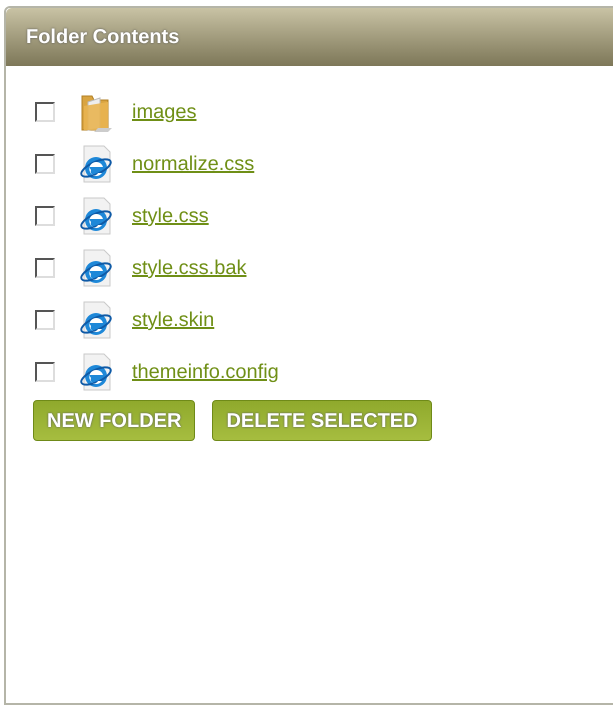 The width and height of the screenshot is (613, 706). Describe the element at coordinates (173, 320) in the screenshot. I see `file-link: style.skin` at that location.